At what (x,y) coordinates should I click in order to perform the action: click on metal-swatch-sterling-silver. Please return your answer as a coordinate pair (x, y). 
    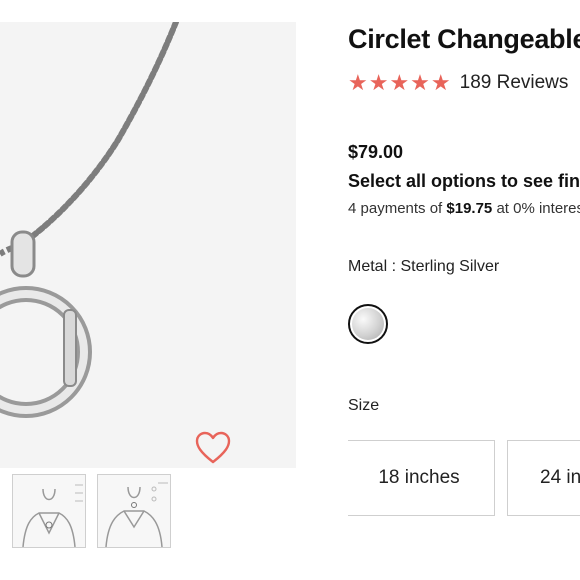
    Looking at the image, I should click on (368, 324).